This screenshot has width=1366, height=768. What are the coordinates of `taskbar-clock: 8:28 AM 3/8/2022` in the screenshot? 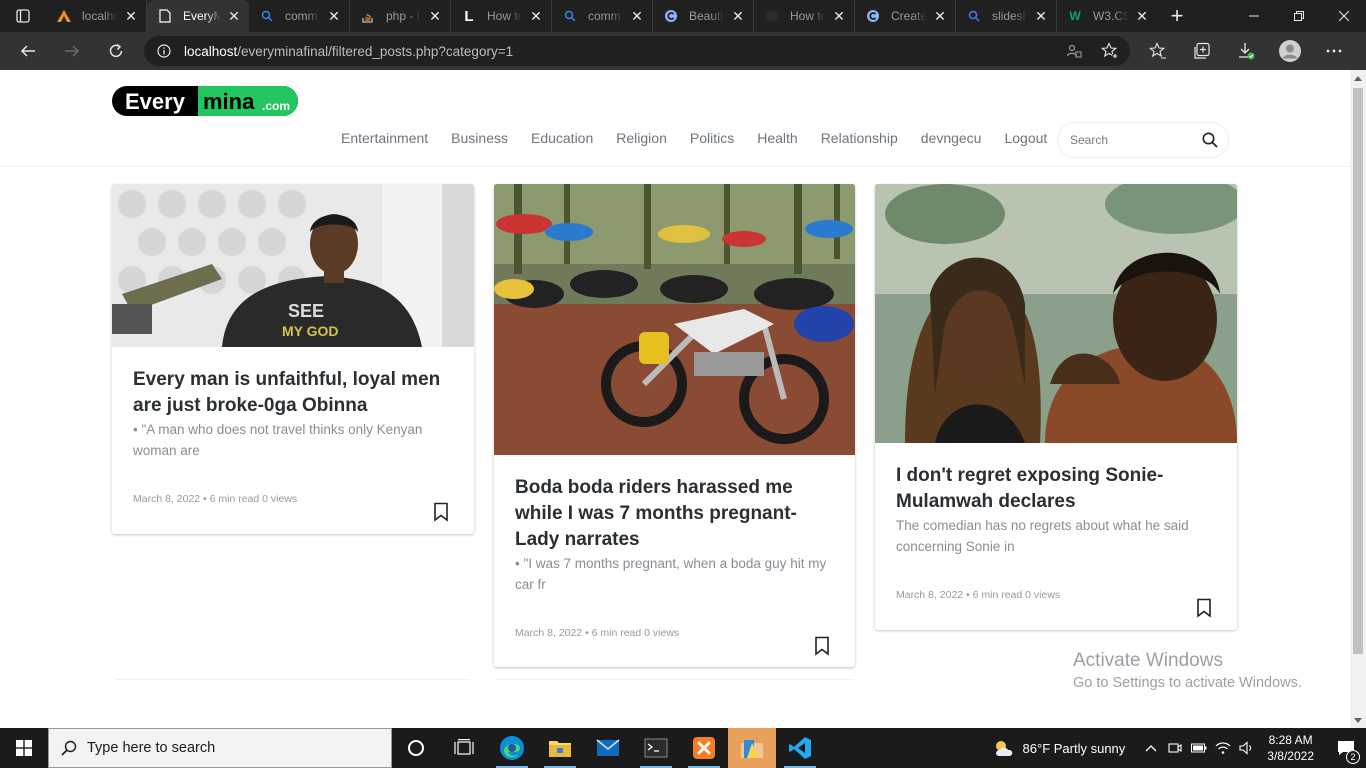 It's located at (1290, 748).